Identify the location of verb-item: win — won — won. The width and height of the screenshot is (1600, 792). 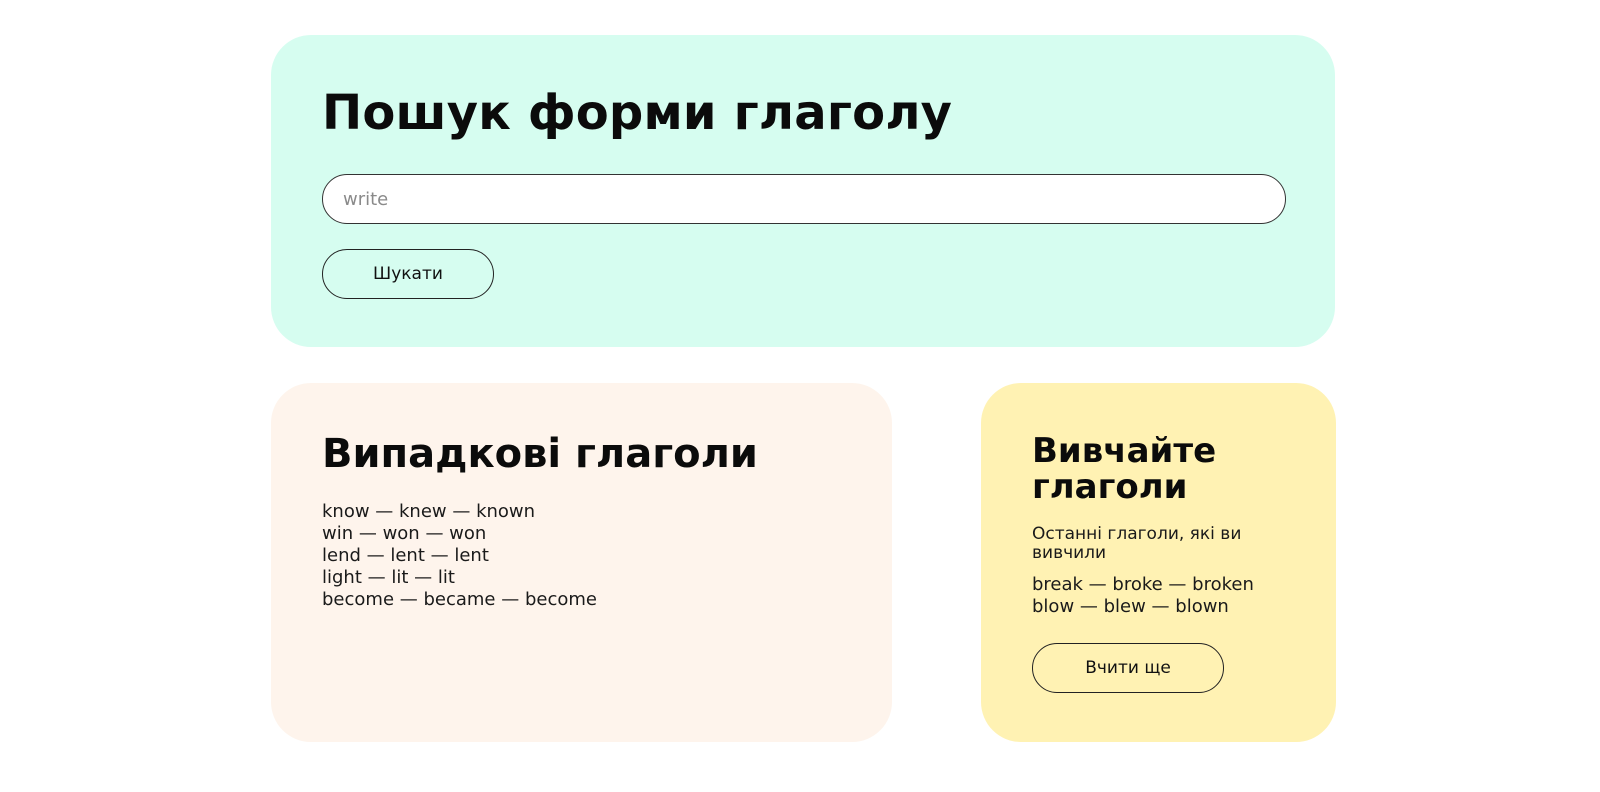
(404, 533).